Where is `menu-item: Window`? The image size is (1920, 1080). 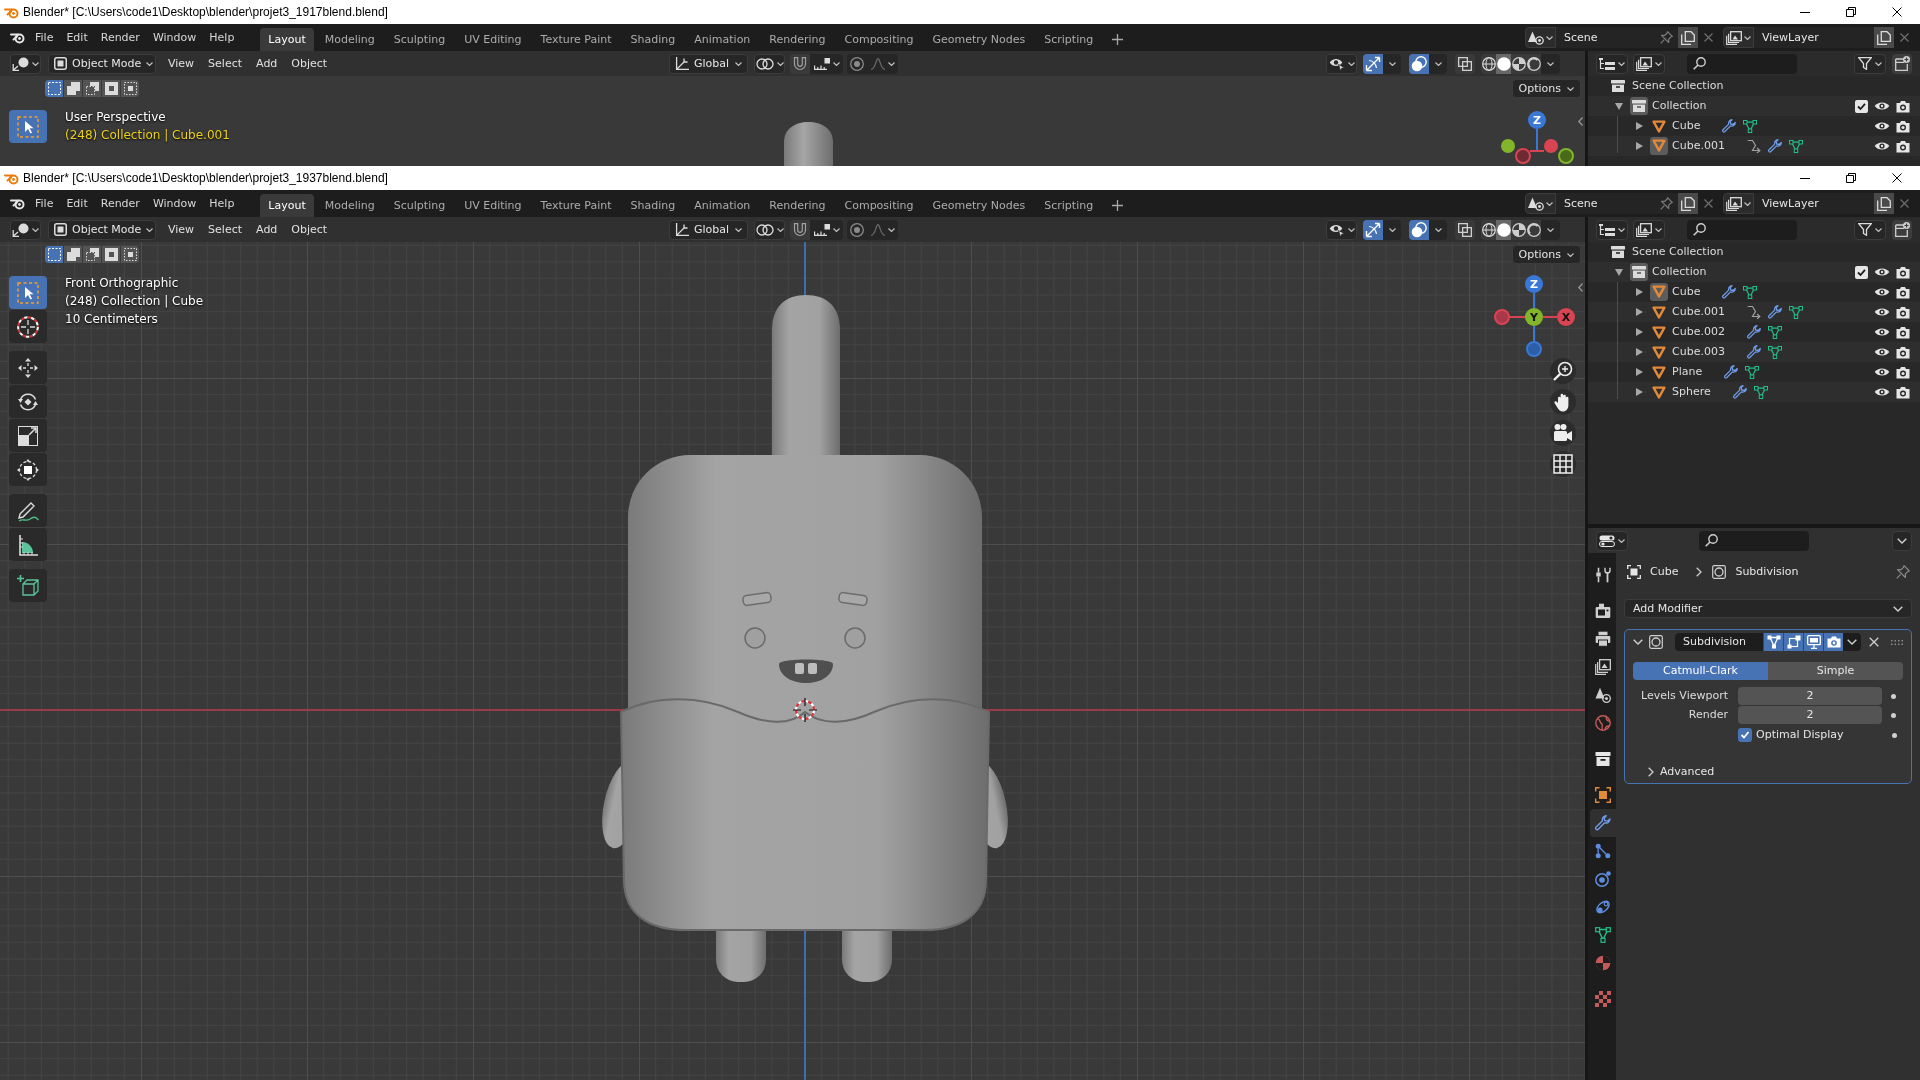
menu-item: Window is located at coordinates (174, 203).